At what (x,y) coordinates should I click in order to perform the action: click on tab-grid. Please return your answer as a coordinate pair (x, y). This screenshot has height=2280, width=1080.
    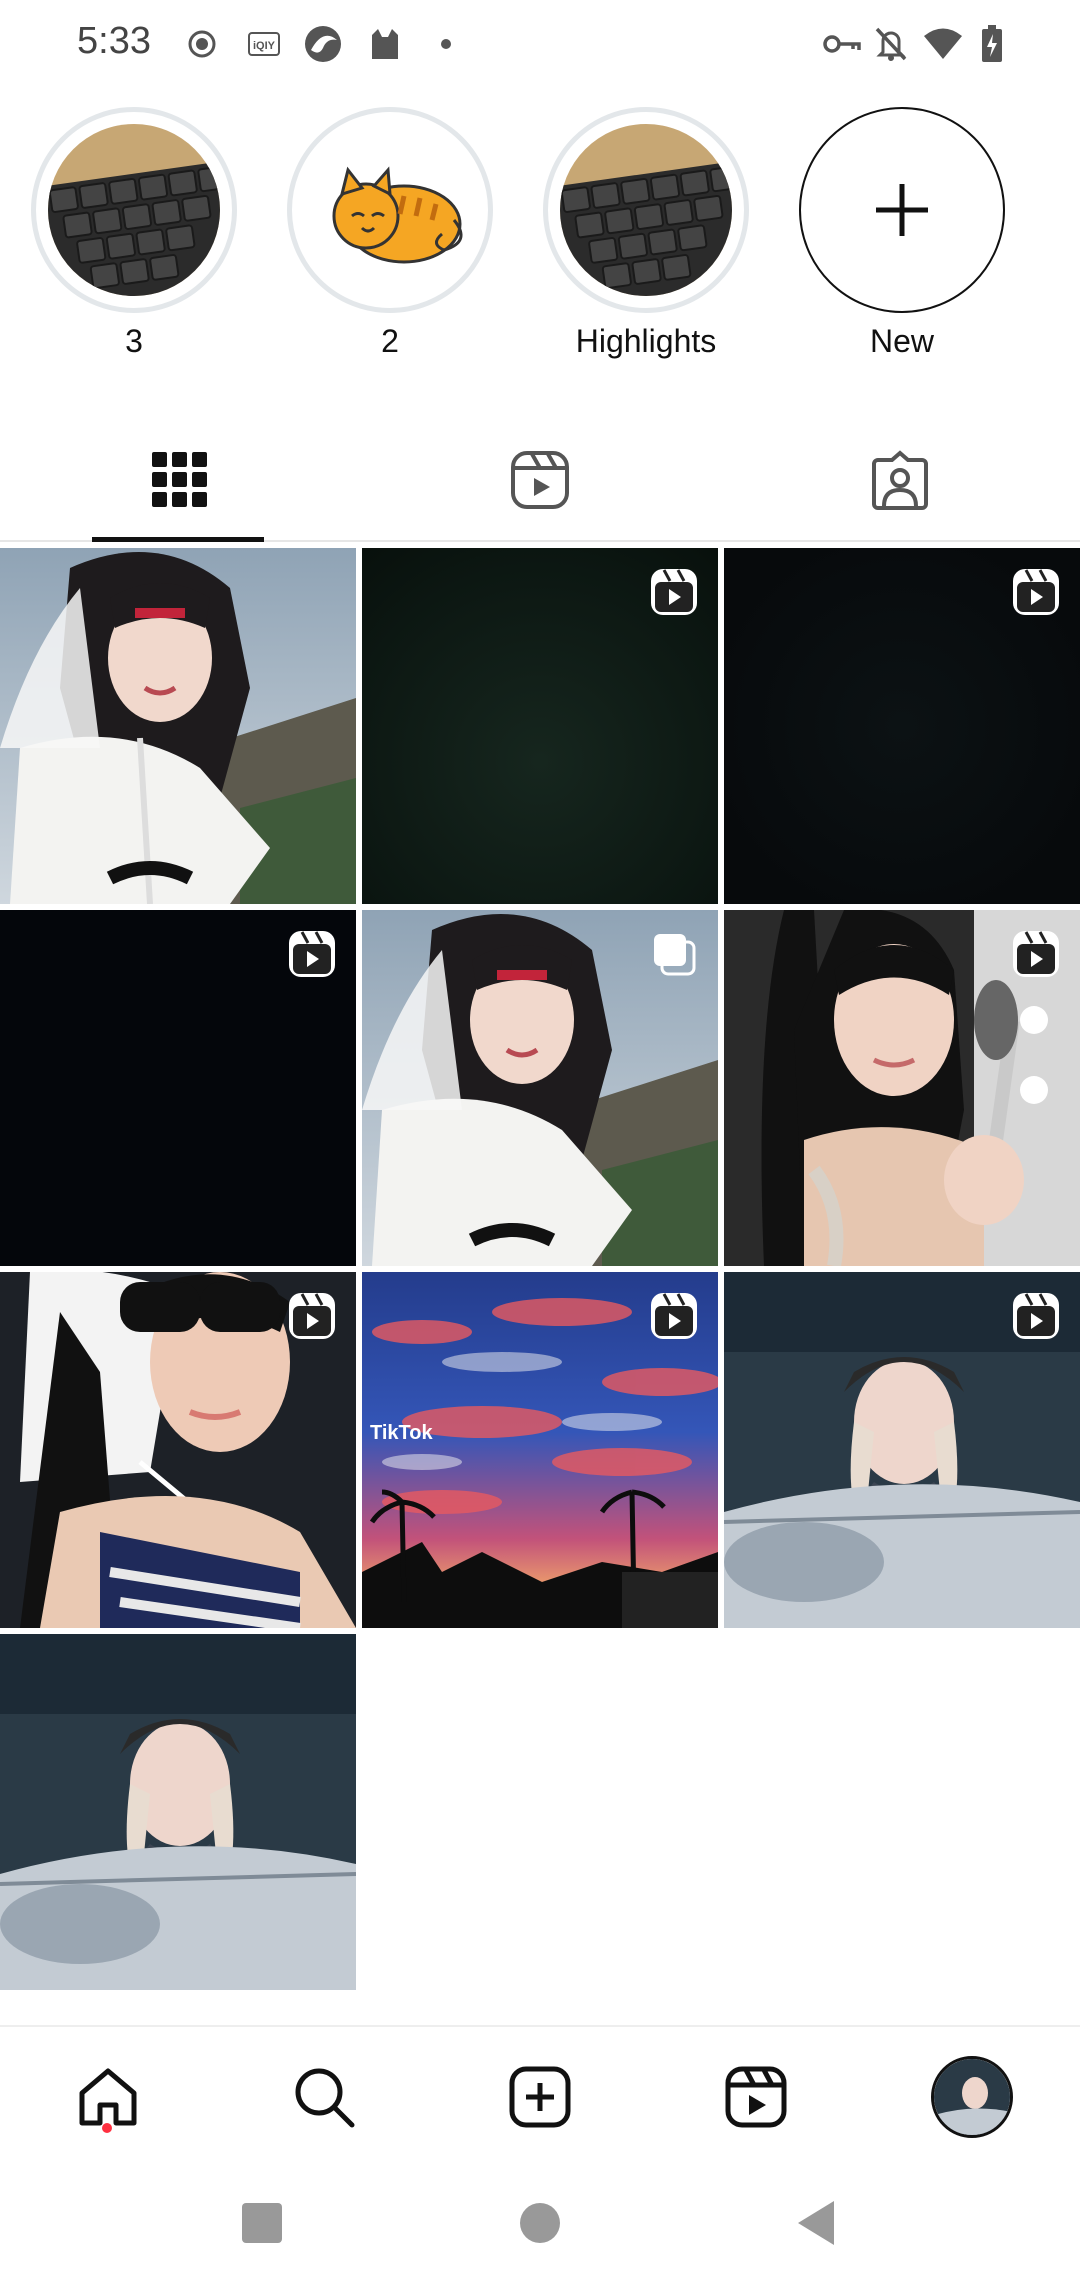
    Looking at the image, I should click on (180, 481).